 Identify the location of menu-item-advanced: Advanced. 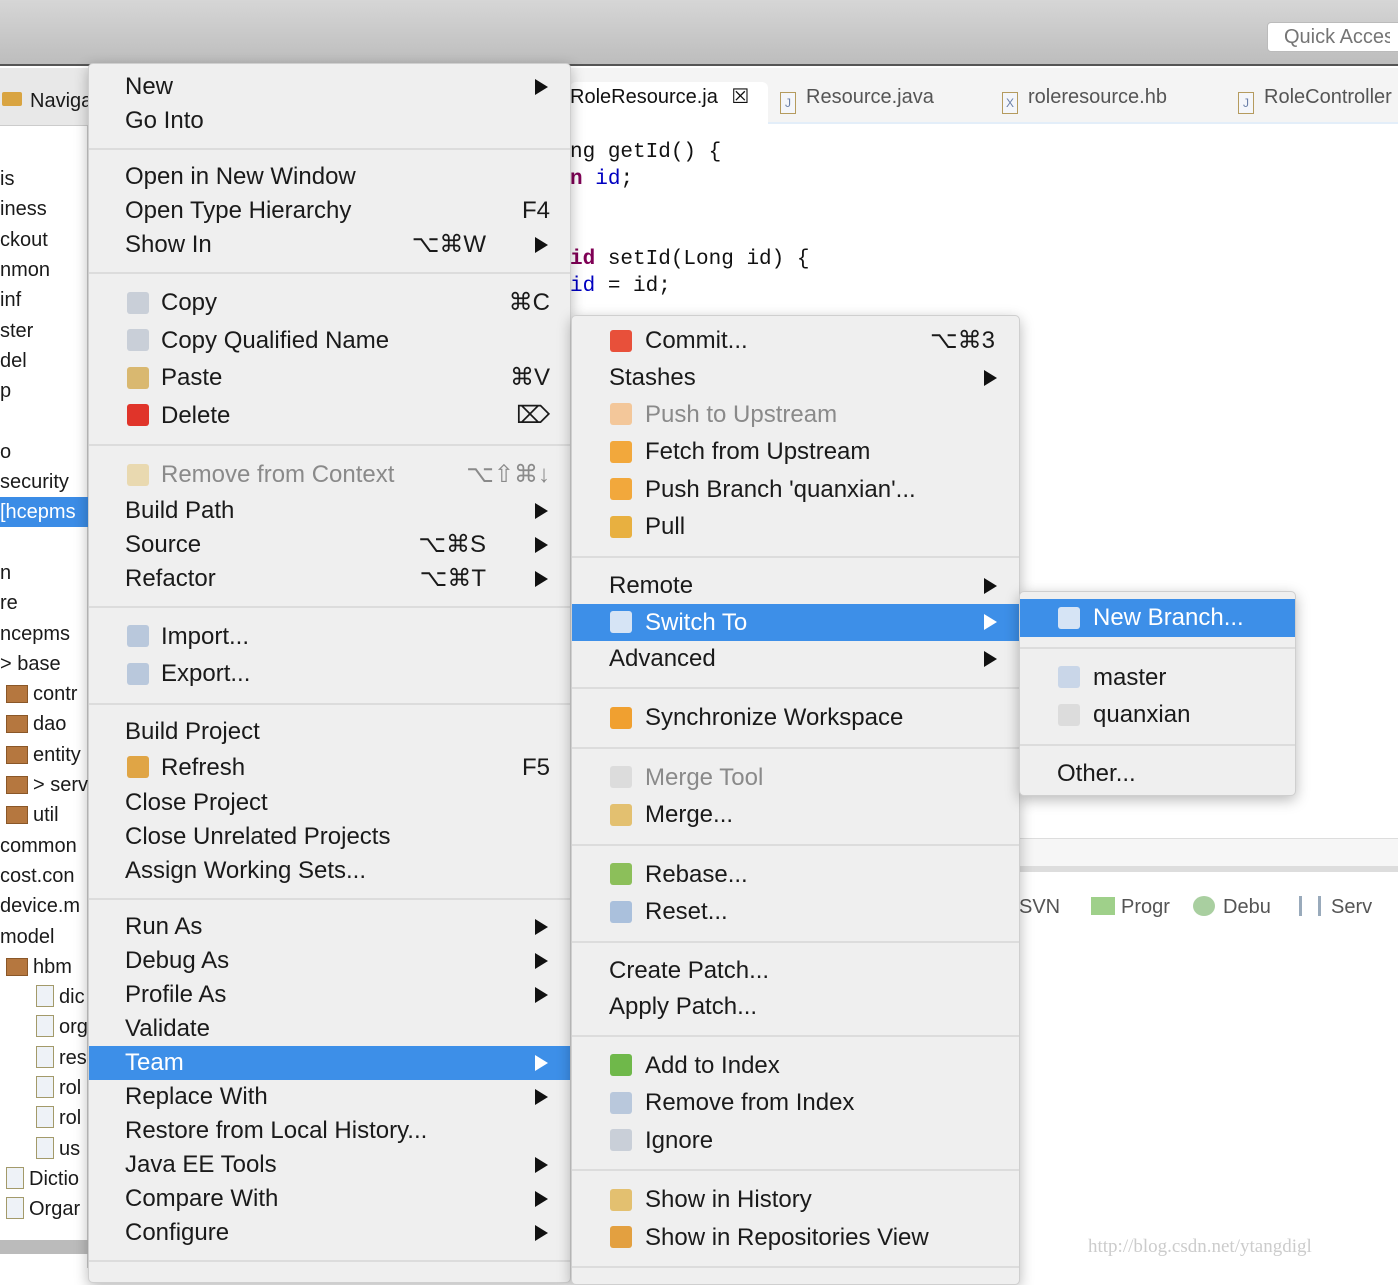
(795, 659).